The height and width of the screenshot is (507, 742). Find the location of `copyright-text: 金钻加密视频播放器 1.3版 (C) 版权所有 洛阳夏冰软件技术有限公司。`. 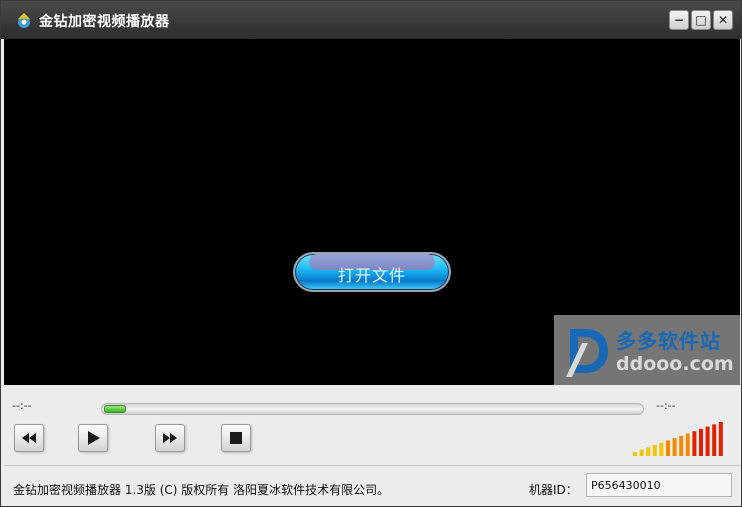

copyright-text: 金钻加密视频播放器 1.3版 (C) 版权所有 洛阳夏冰软件技术有限公司。 is located at coordinates (201, 490).